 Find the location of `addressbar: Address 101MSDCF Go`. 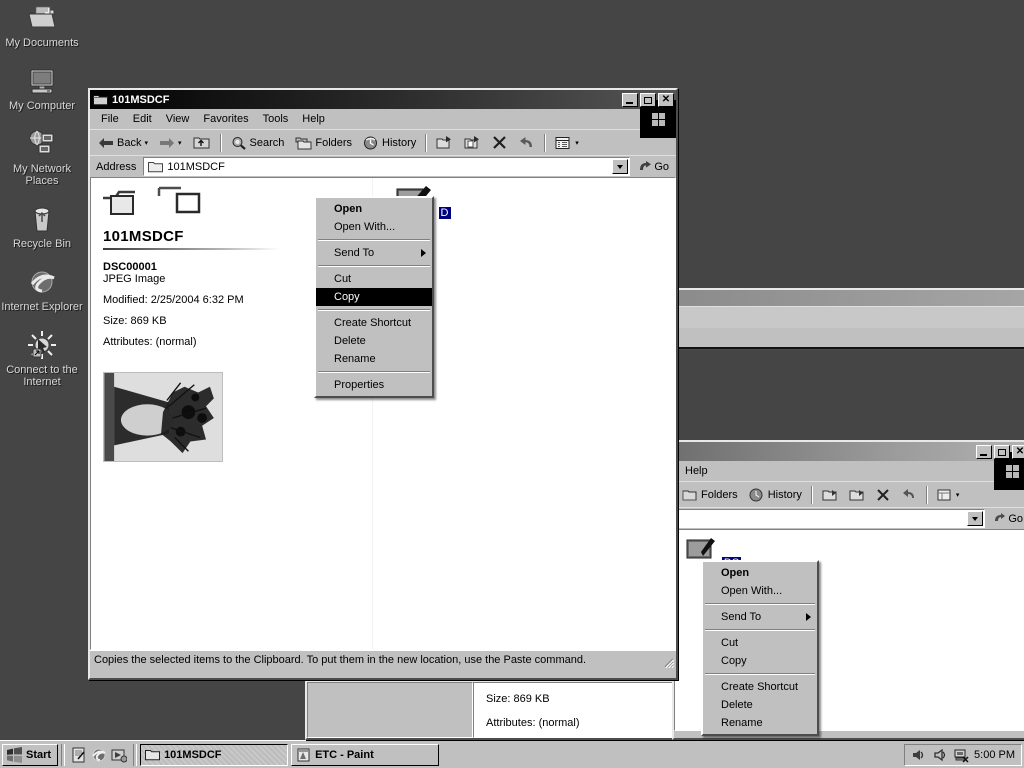

addressbar: Address 101MSDCF Go is located at coordinates (383, 166).